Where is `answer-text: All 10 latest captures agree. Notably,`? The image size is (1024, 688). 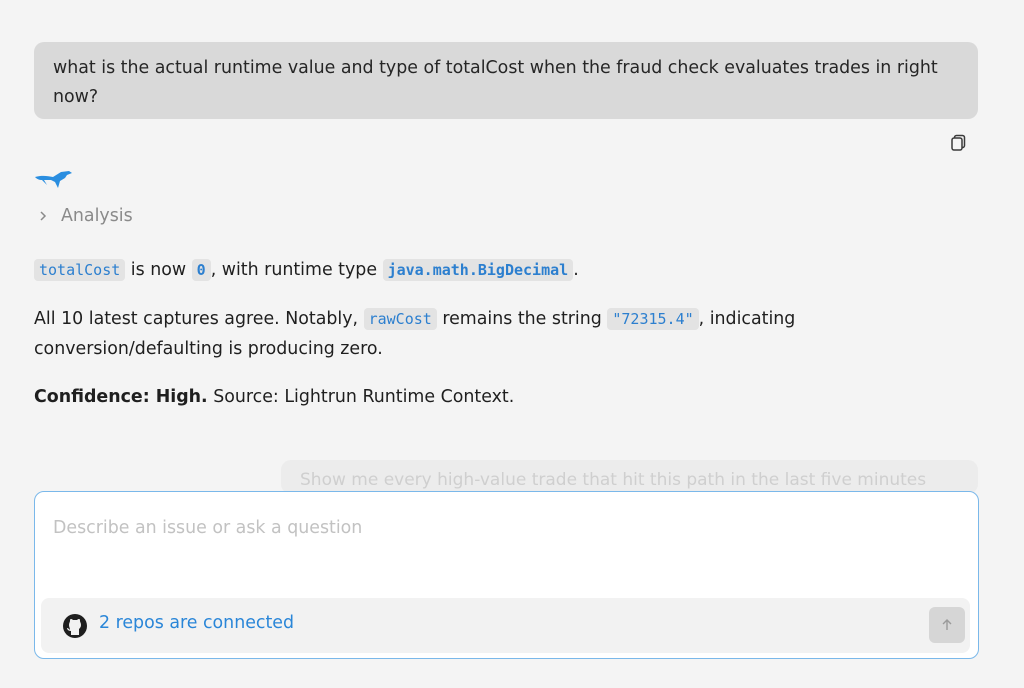 answer-text: All 10 latest captures agree. Notably, is located at coordinates (199, 319).